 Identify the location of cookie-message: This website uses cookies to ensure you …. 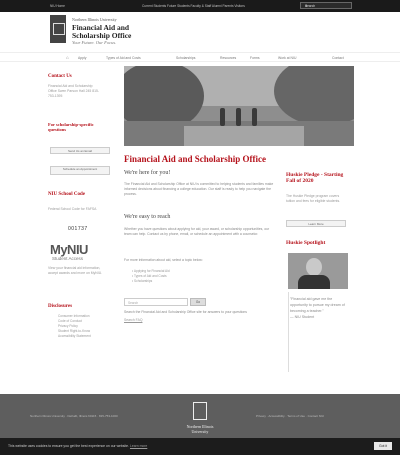
(69, 446).